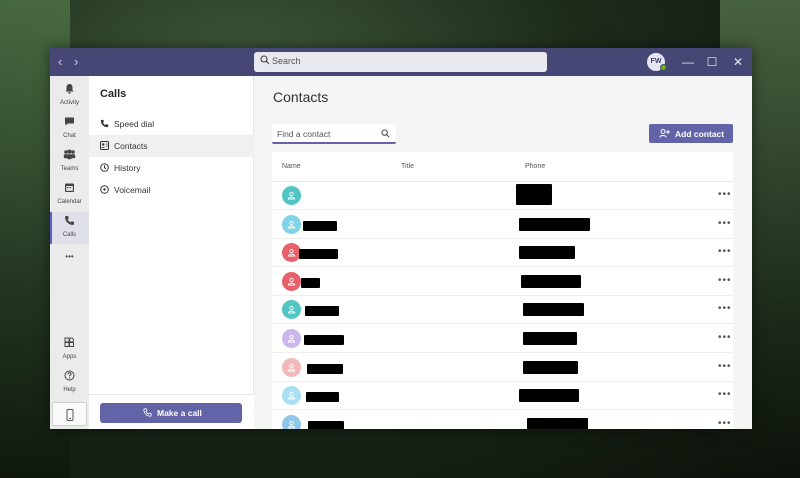  I want to click on menu-label-contacts: Contacts, so click(131, 146).